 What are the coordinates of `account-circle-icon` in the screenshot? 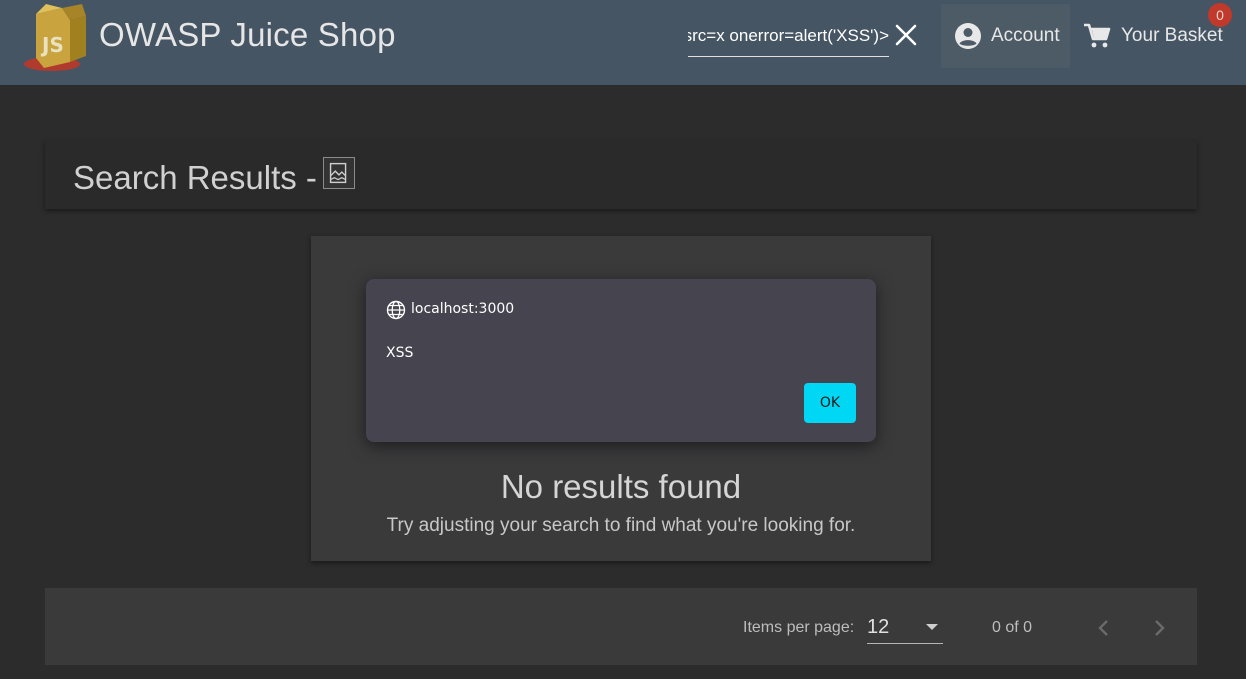 It's located at (968, 36).